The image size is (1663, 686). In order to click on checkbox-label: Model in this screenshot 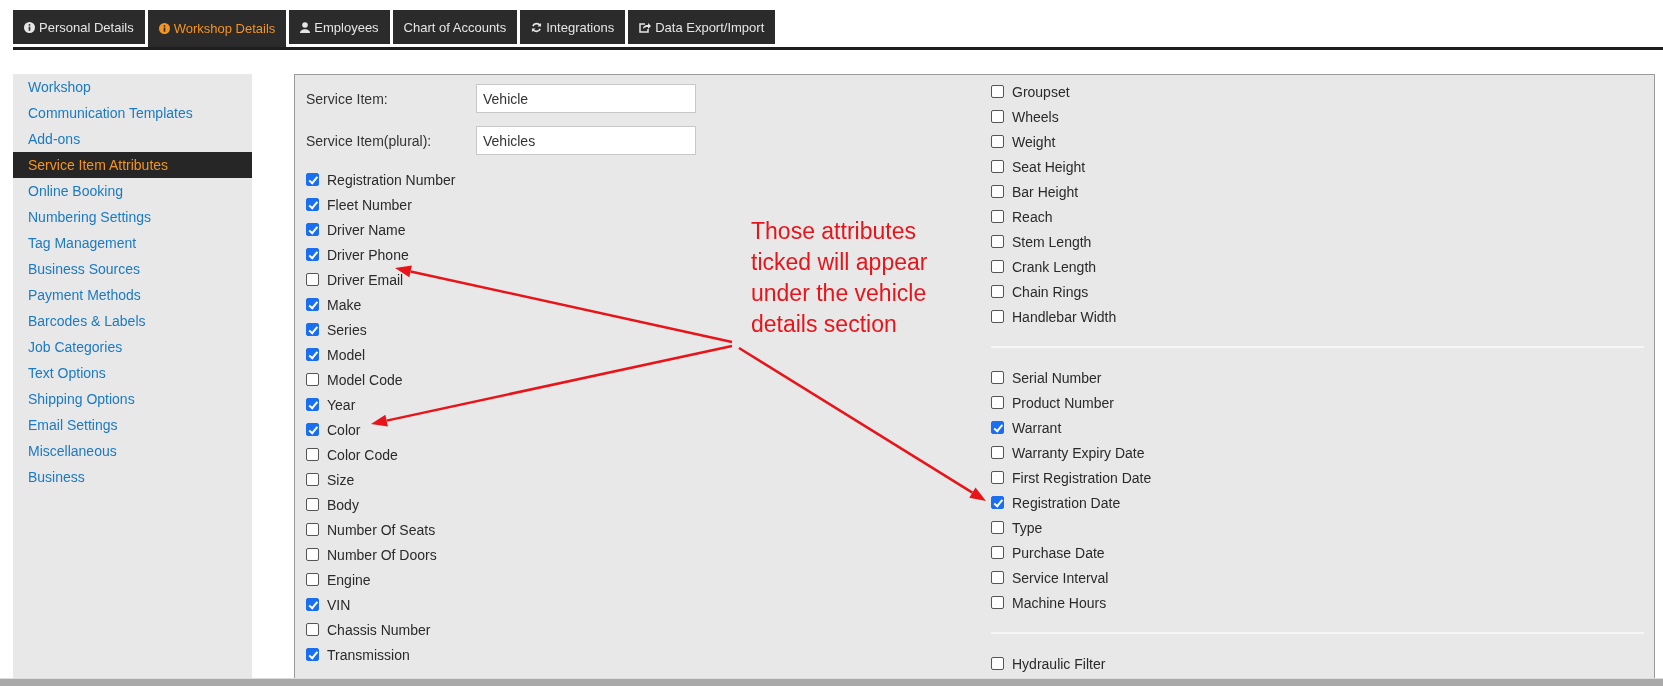, I will do `click(346, 354)`.